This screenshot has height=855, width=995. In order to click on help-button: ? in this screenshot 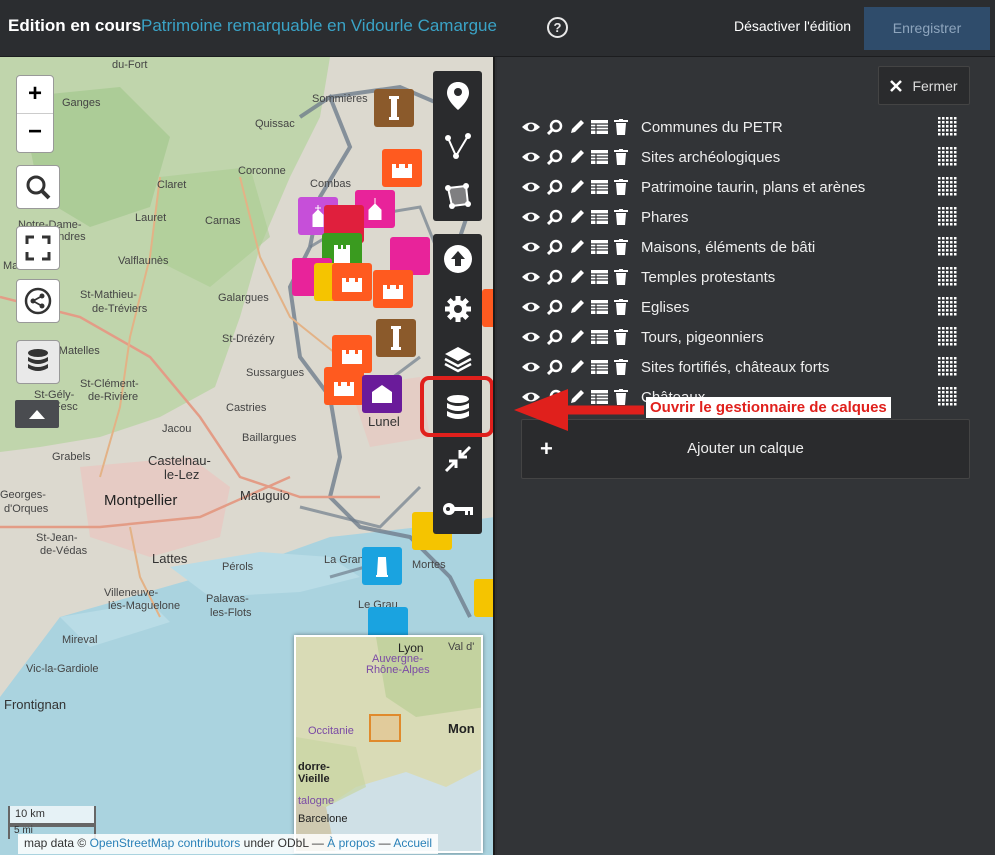, I will do `click(557, 27)`.